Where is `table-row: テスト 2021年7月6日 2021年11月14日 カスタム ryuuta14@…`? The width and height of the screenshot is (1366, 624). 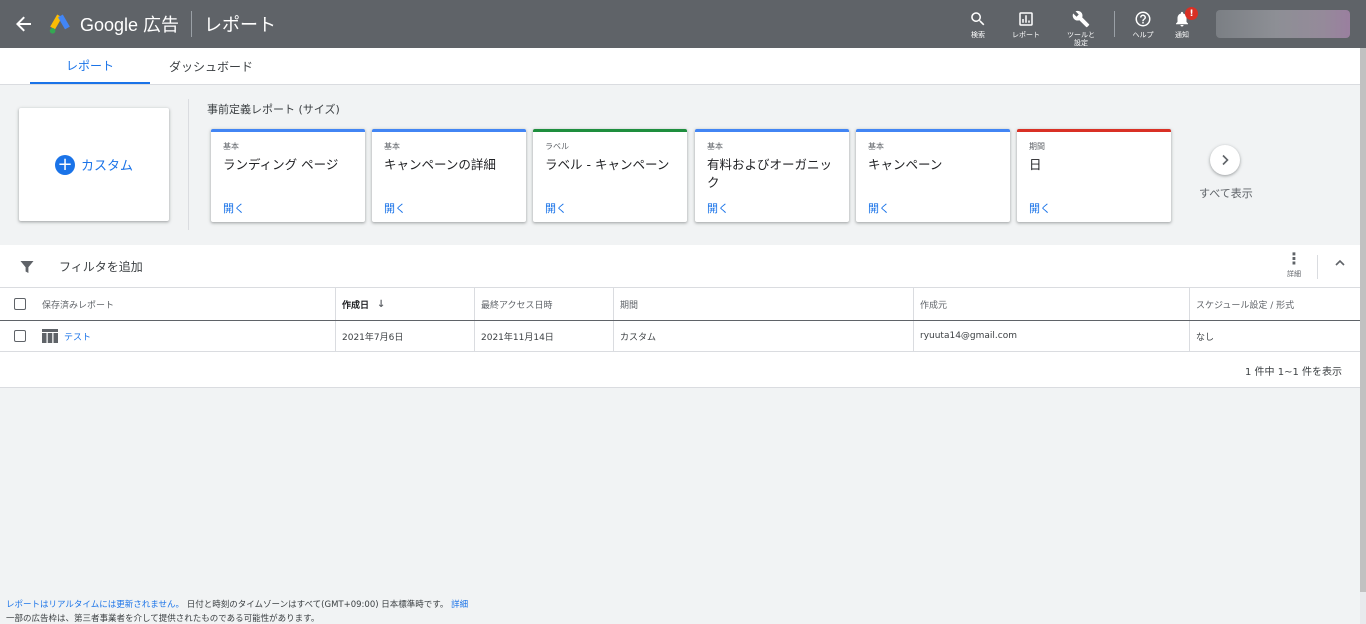 table-row: テスト 2021年7月6日 2021年11月14日 カスタム ryuuta14@… is located at coordinates (680, 336).